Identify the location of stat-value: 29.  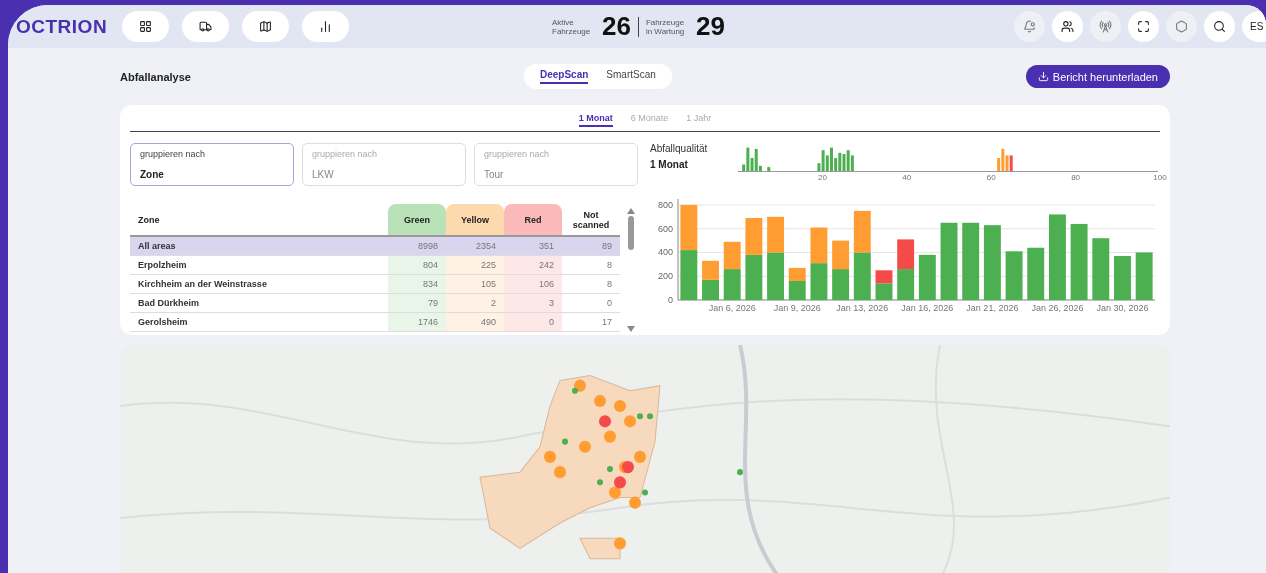
(710, 26).